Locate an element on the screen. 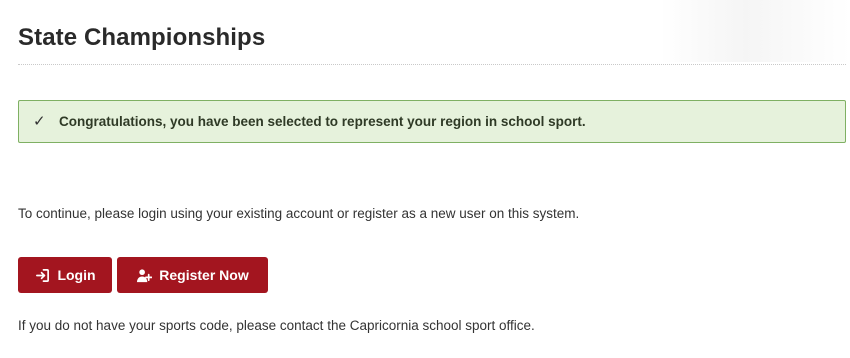 Image resolution: width=850 pixels, height=358 pixels. register-now-button: Register Now is located at coordinates (192, 275).